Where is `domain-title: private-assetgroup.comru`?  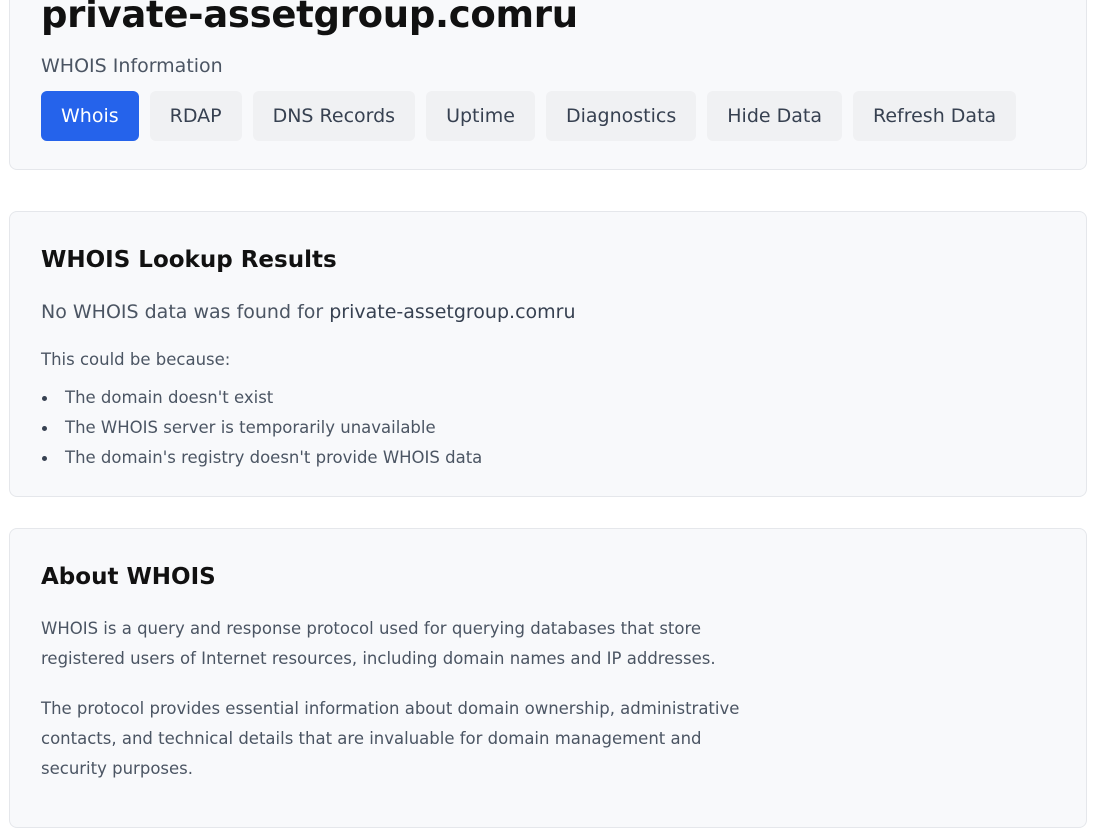
domain-title: private-assetgroup.comru is located at coordinates (309, 18).